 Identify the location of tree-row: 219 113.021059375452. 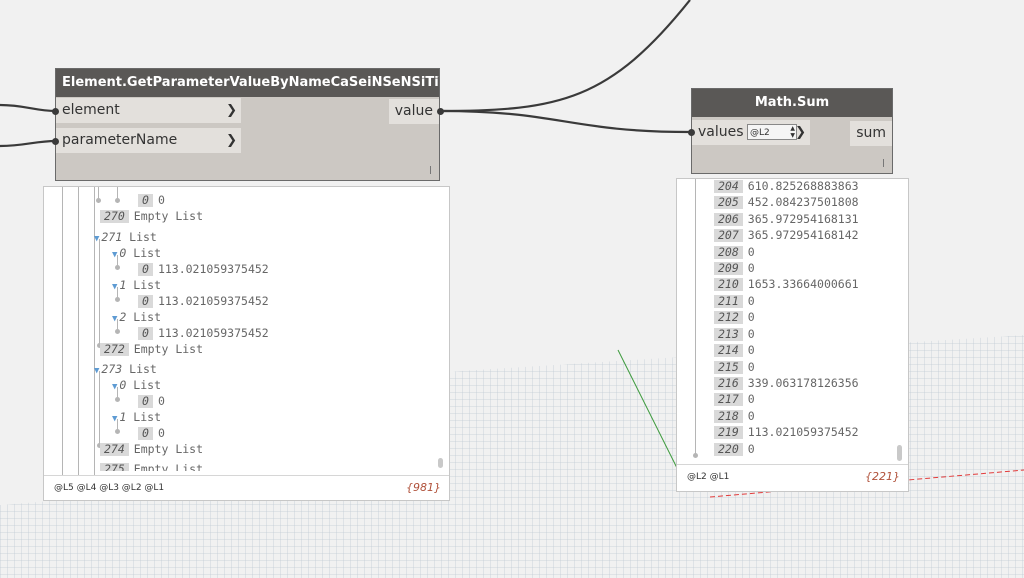
(786, 432).